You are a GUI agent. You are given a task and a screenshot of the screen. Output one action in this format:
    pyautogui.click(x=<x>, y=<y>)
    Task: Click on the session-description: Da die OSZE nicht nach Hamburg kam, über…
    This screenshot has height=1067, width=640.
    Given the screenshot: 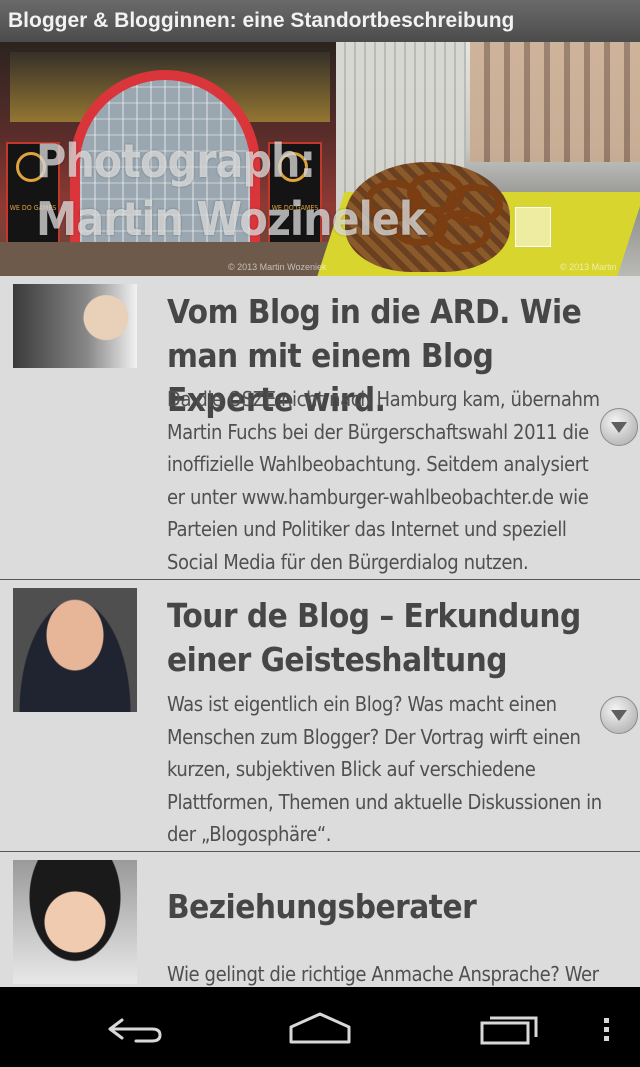 What is the action you would take?
    pyautogui.click(x=383, y=480)
    